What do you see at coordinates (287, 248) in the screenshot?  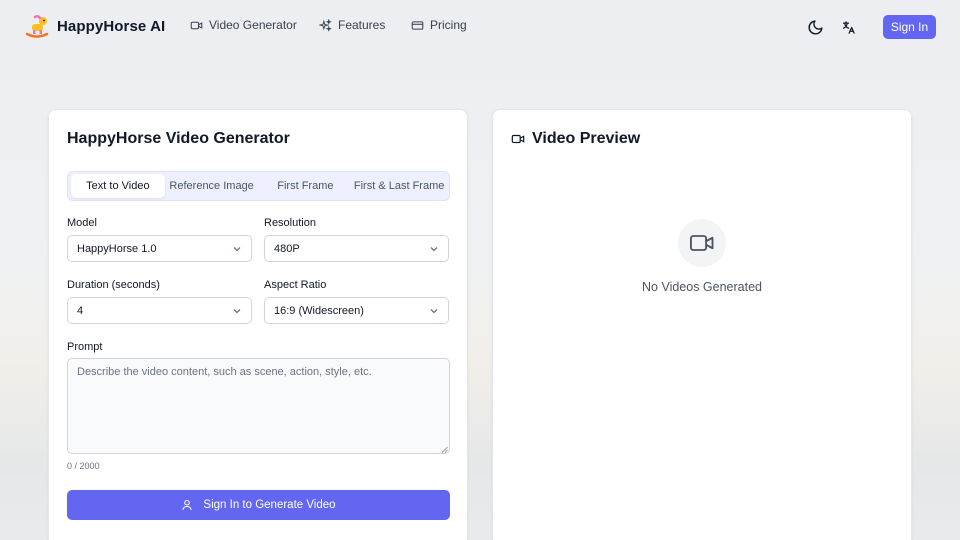 I see `resolution-value: 480P` at bounding box center [287, 248].